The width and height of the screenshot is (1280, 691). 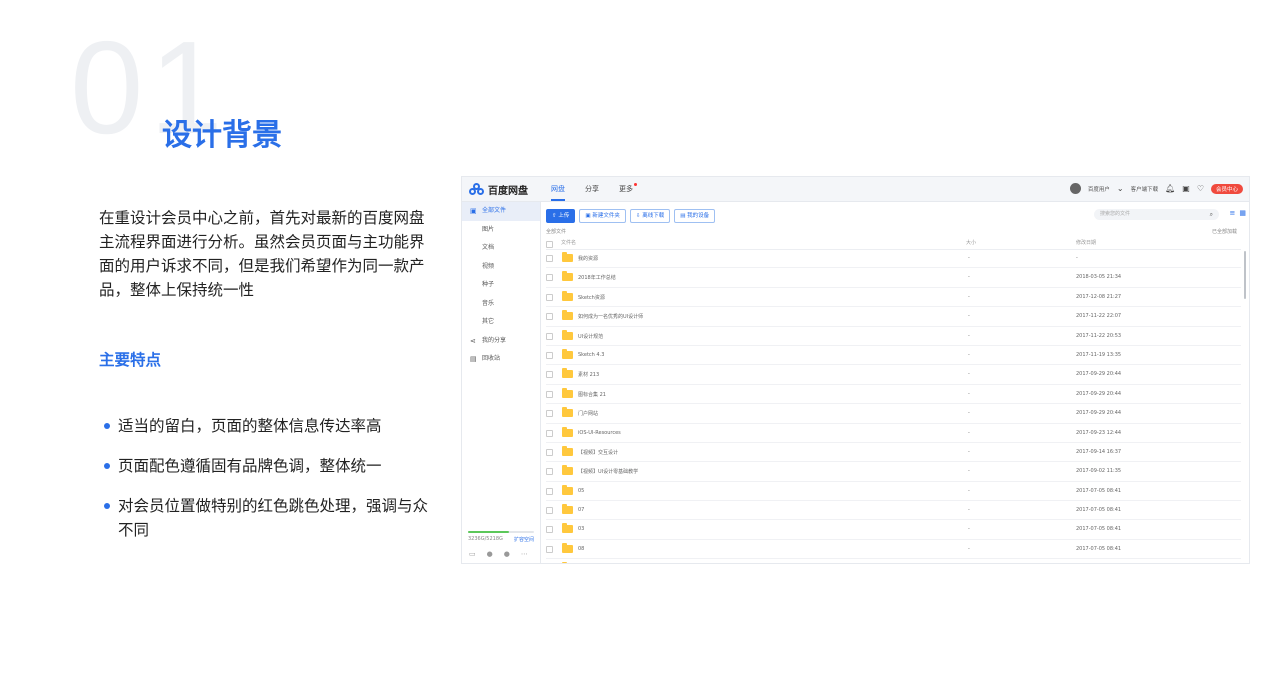 I want to click on share-icon: ⋖, so click(x=473, y=340).